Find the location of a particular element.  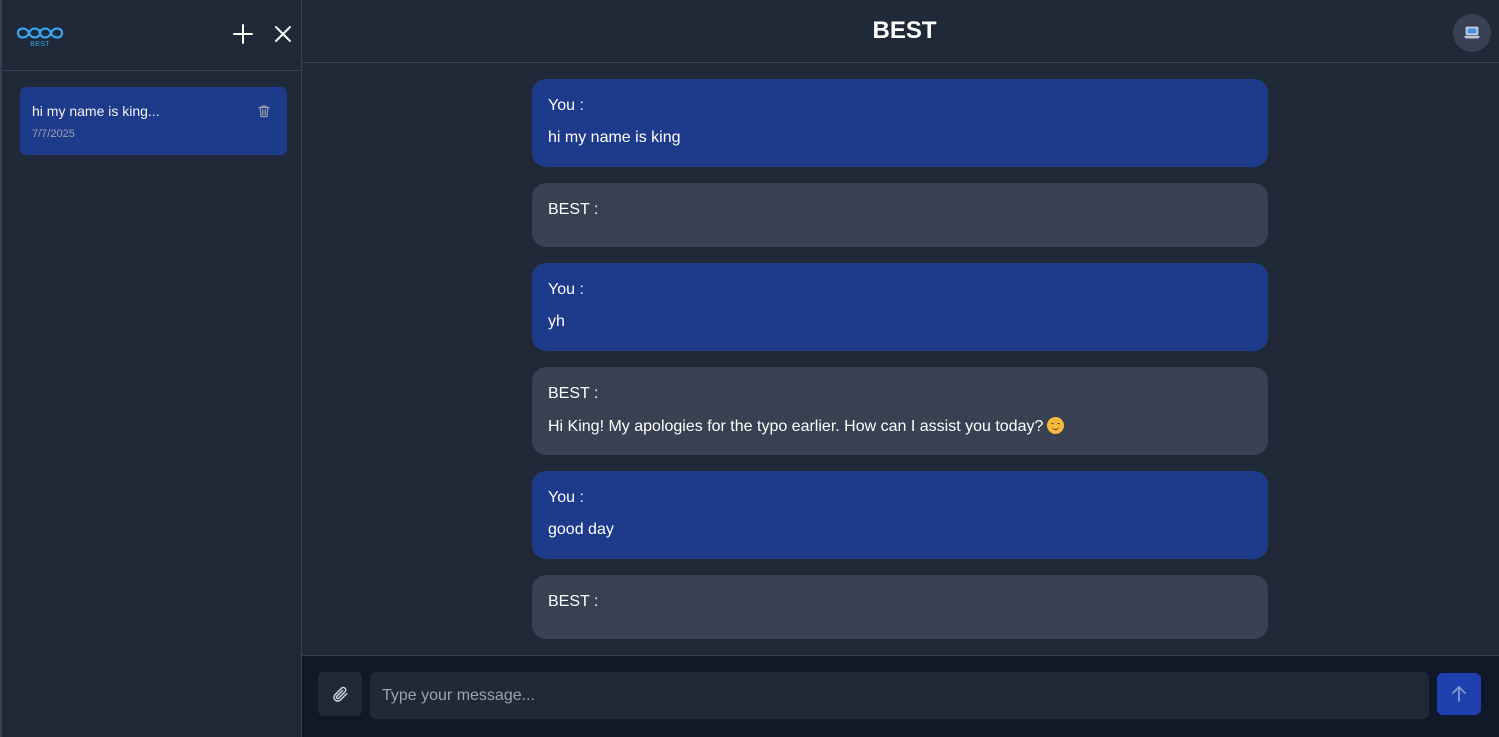

avatar is located at coordinates (1472, 33).